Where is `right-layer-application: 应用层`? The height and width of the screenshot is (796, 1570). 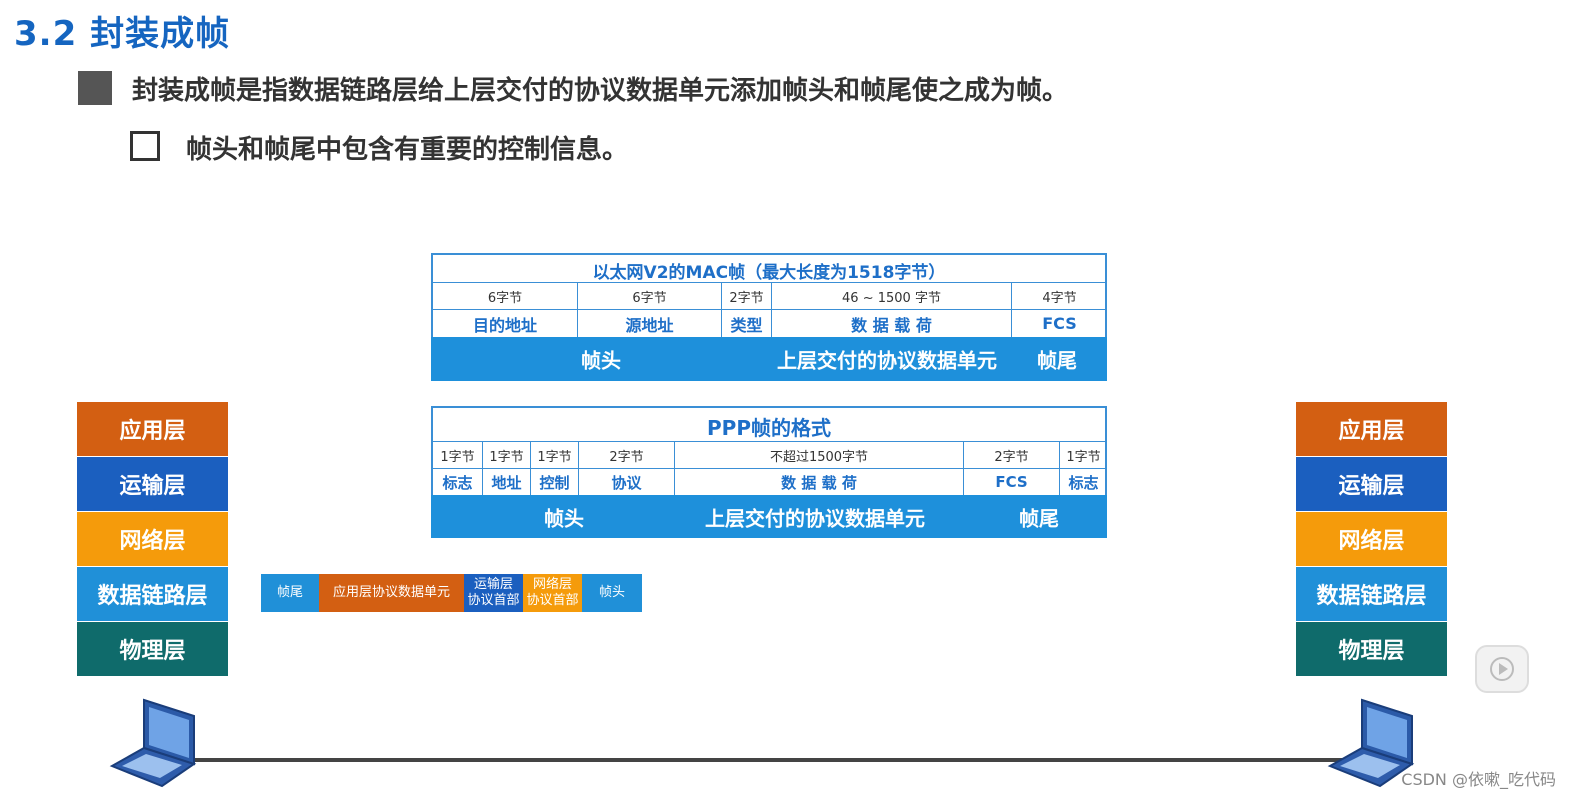
right-layer-application: 应用层 is located at coordinates (1371, 429).